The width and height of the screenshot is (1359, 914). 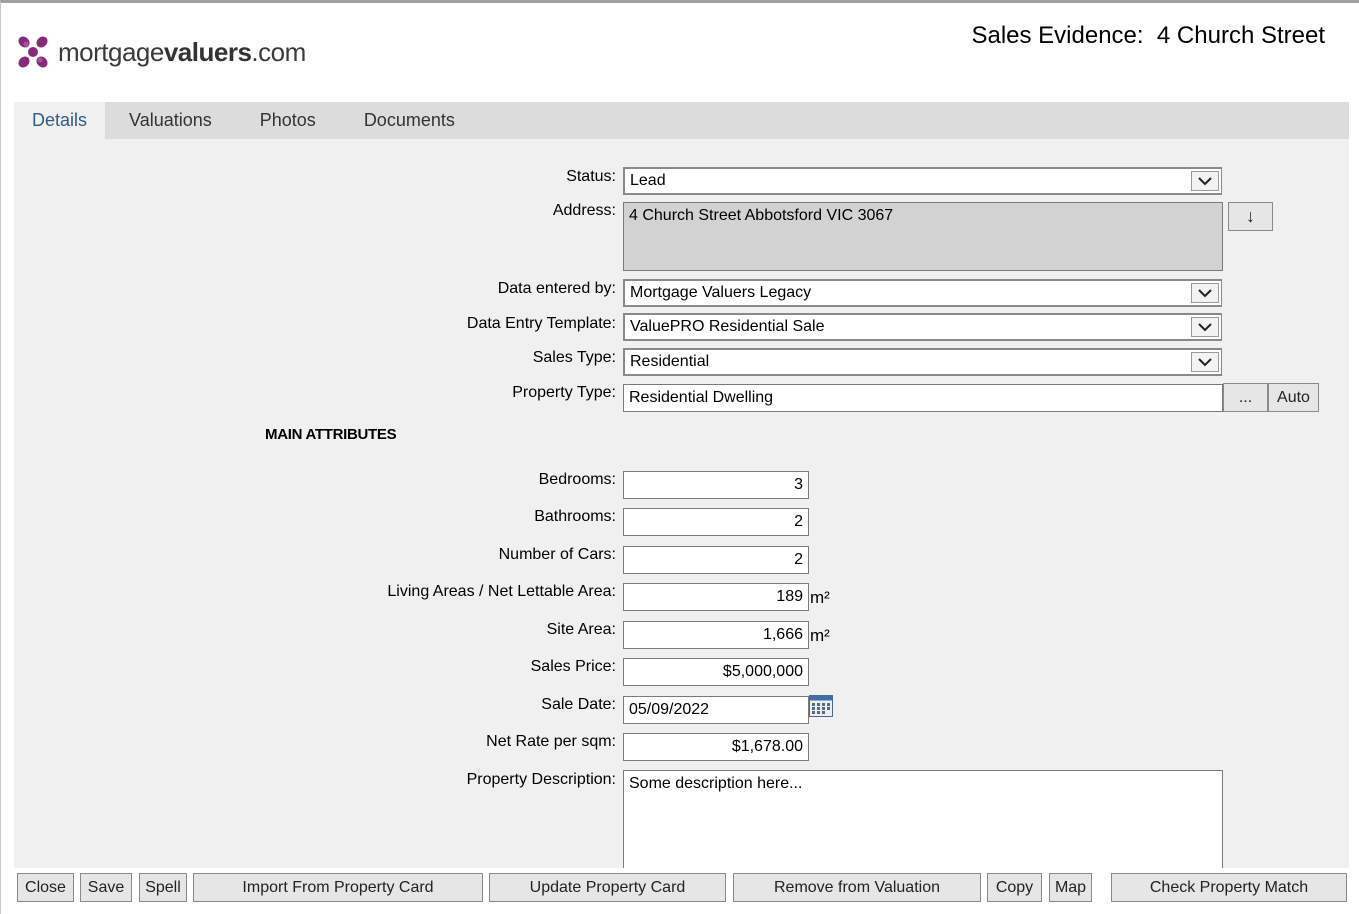 What do you see at coordinates (721, 292) in the screenshot?
I see `data-entered-by-value: Mortgage Valuers Legacy` at bounding box center [721, 292].